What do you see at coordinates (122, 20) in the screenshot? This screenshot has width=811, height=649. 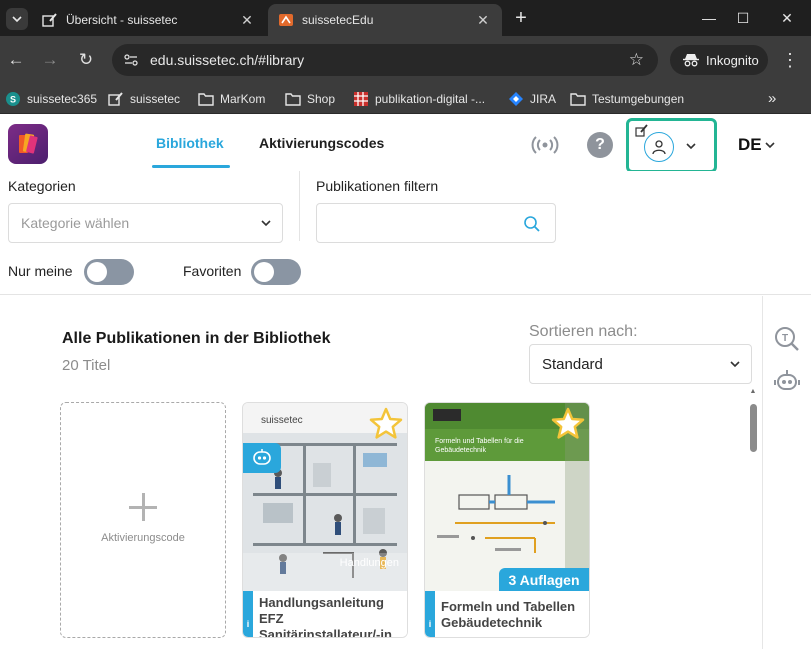 I see `tab-label: Übersicht - suissetec` at bounding box center [122, 20].